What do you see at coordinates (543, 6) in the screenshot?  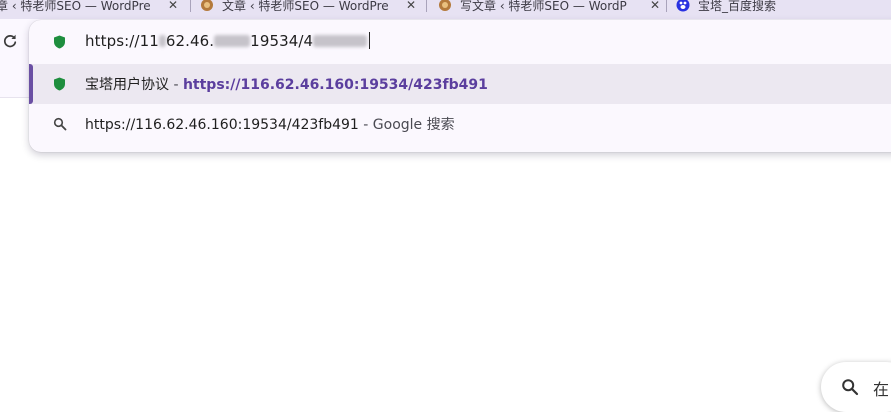 I see `tab-title: 写文章 ‹ 特老师SEO — WordP` at bounding box center [543, 6].